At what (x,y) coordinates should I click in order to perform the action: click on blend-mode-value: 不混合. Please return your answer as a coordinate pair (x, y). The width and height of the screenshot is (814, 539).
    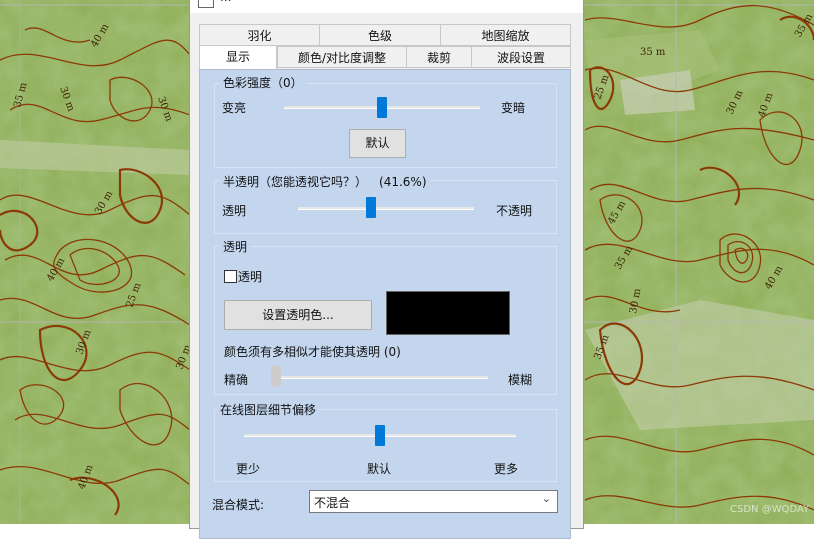
    Looking at the image, I should click on (332, 503).